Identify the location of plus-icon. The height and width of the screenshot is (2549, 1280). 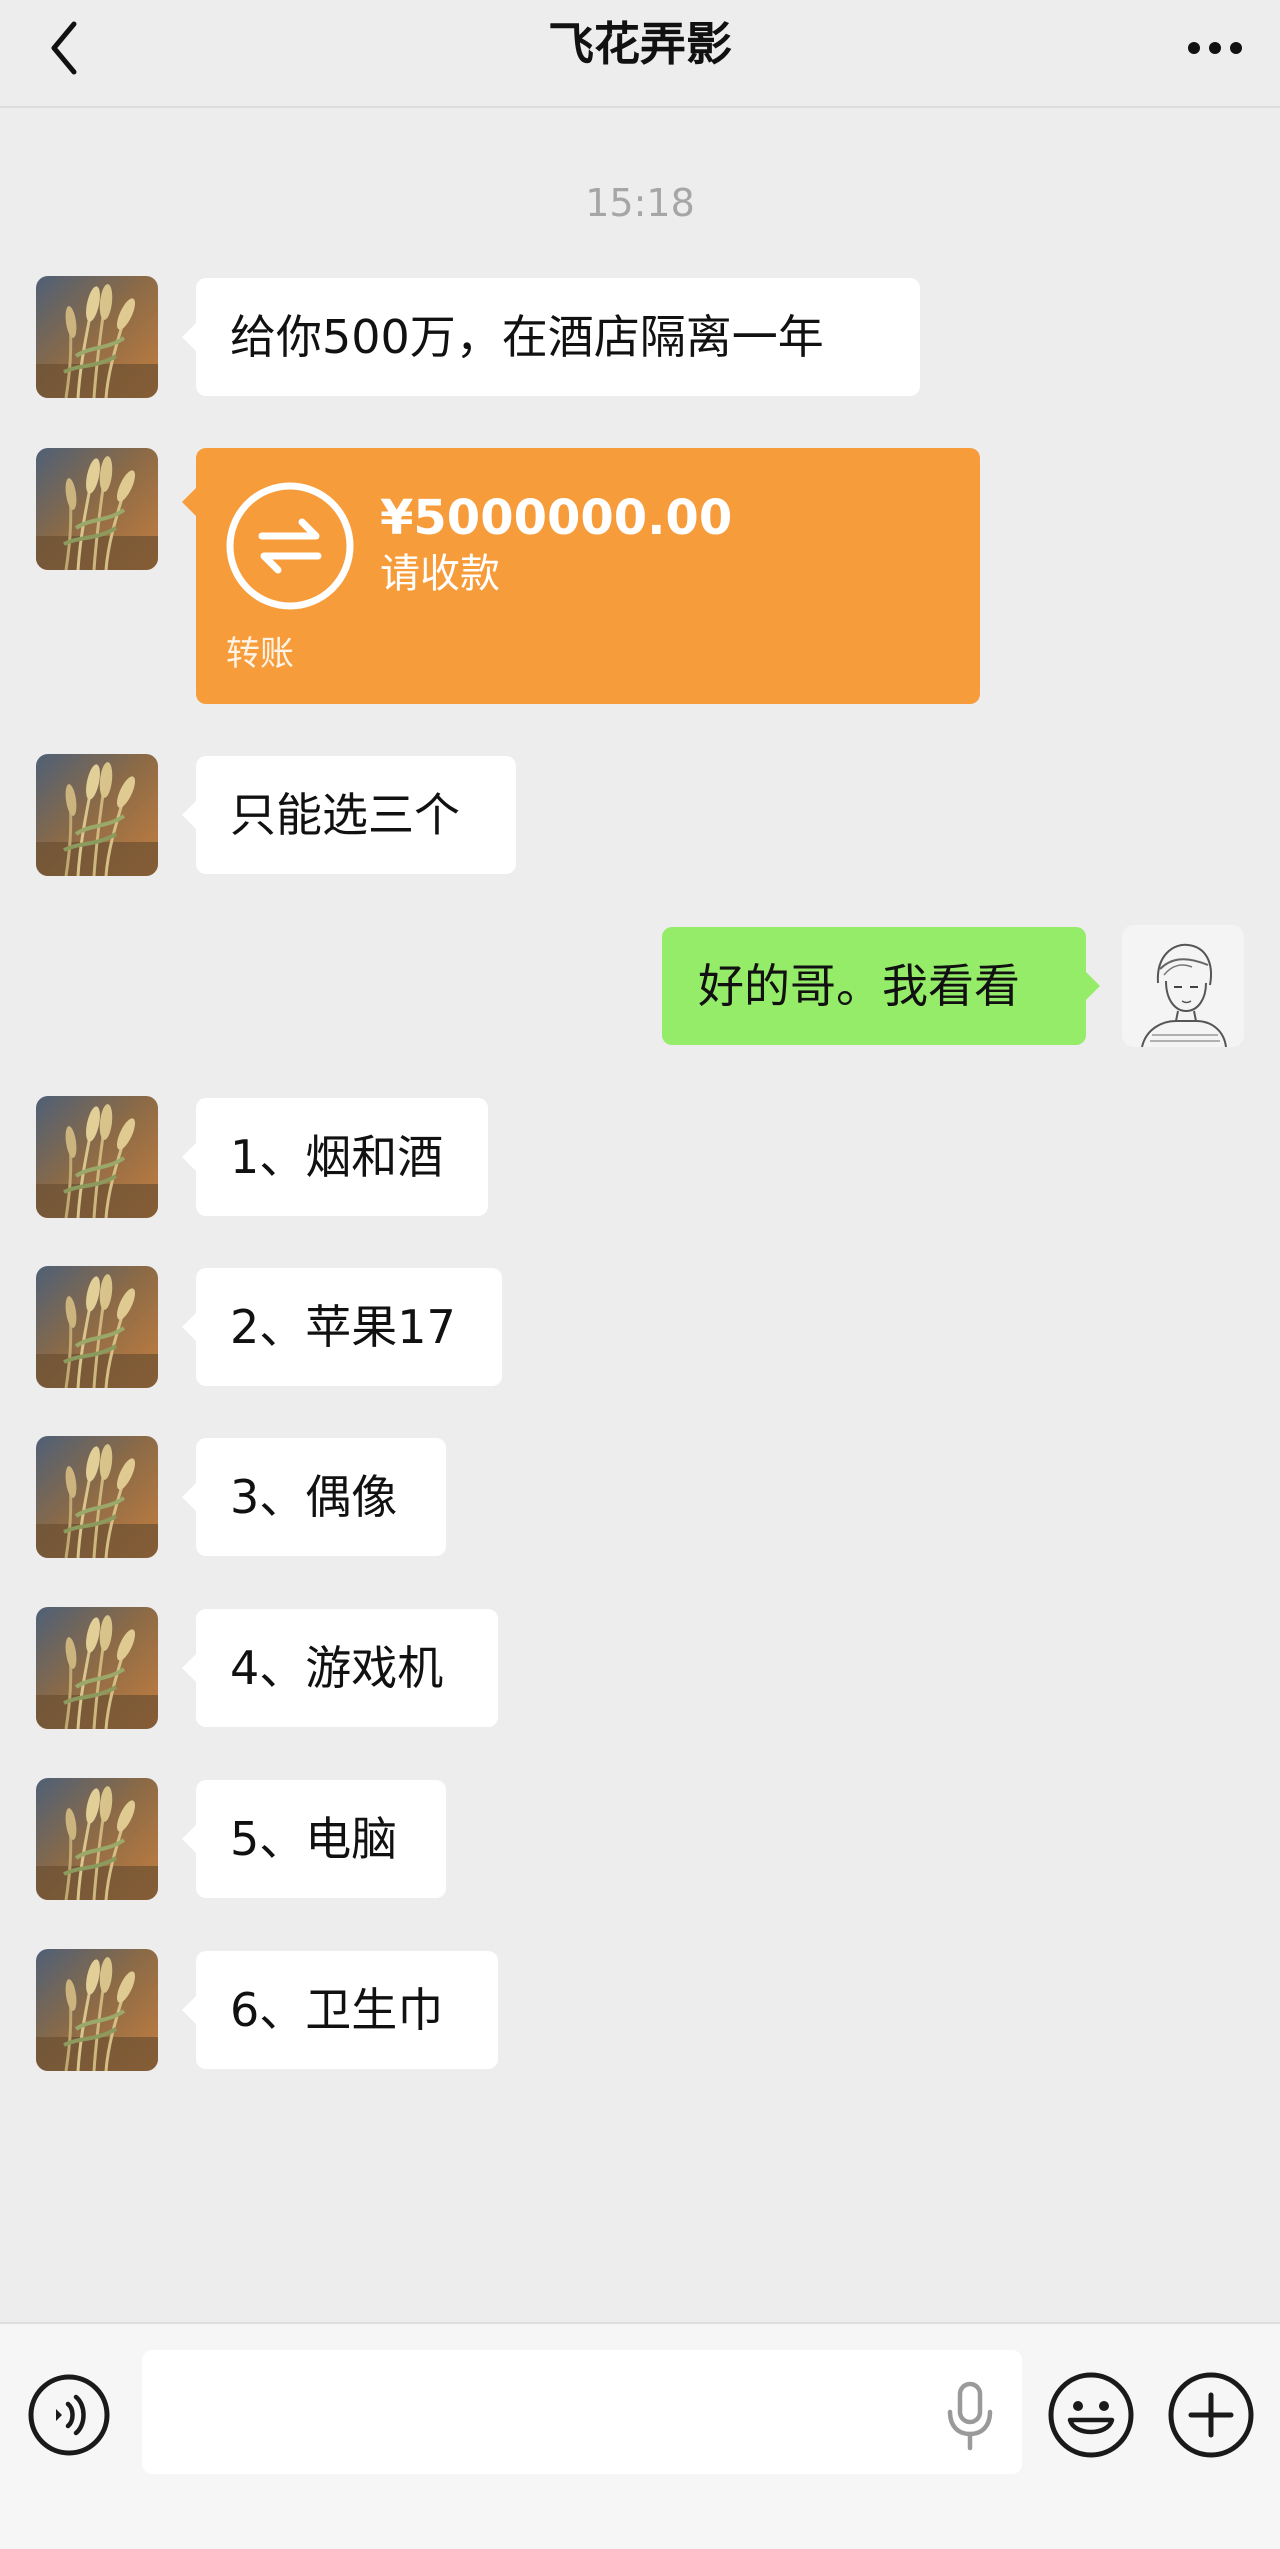
(1211, 2415).